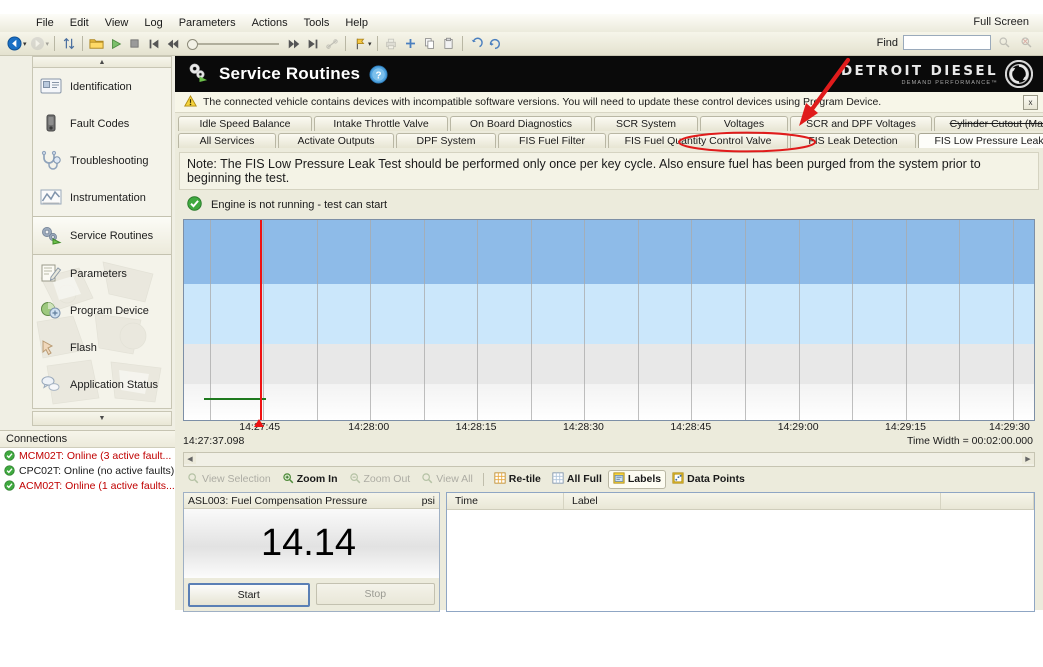  What do you see at coordinates (79, 23) in the screenshot?
I see `menu-item-edit: Edit` at bounding box center [79, 23].